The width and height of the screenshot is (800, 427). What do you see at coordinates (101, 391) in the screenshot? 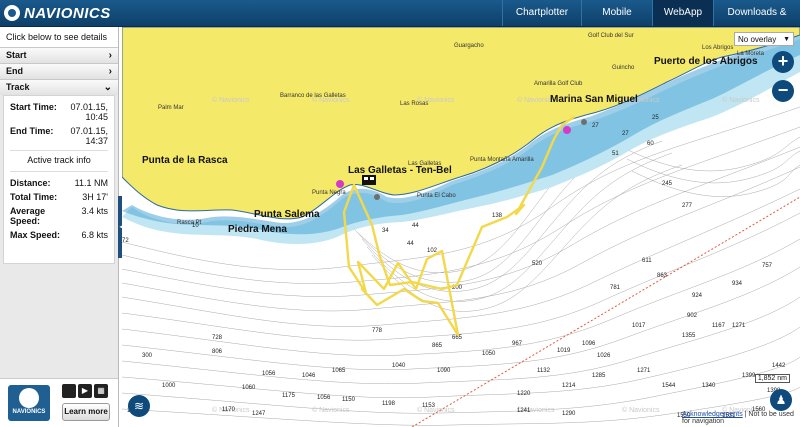
I see `windows-store-icon: ▦` at bounding box center [101, 391].